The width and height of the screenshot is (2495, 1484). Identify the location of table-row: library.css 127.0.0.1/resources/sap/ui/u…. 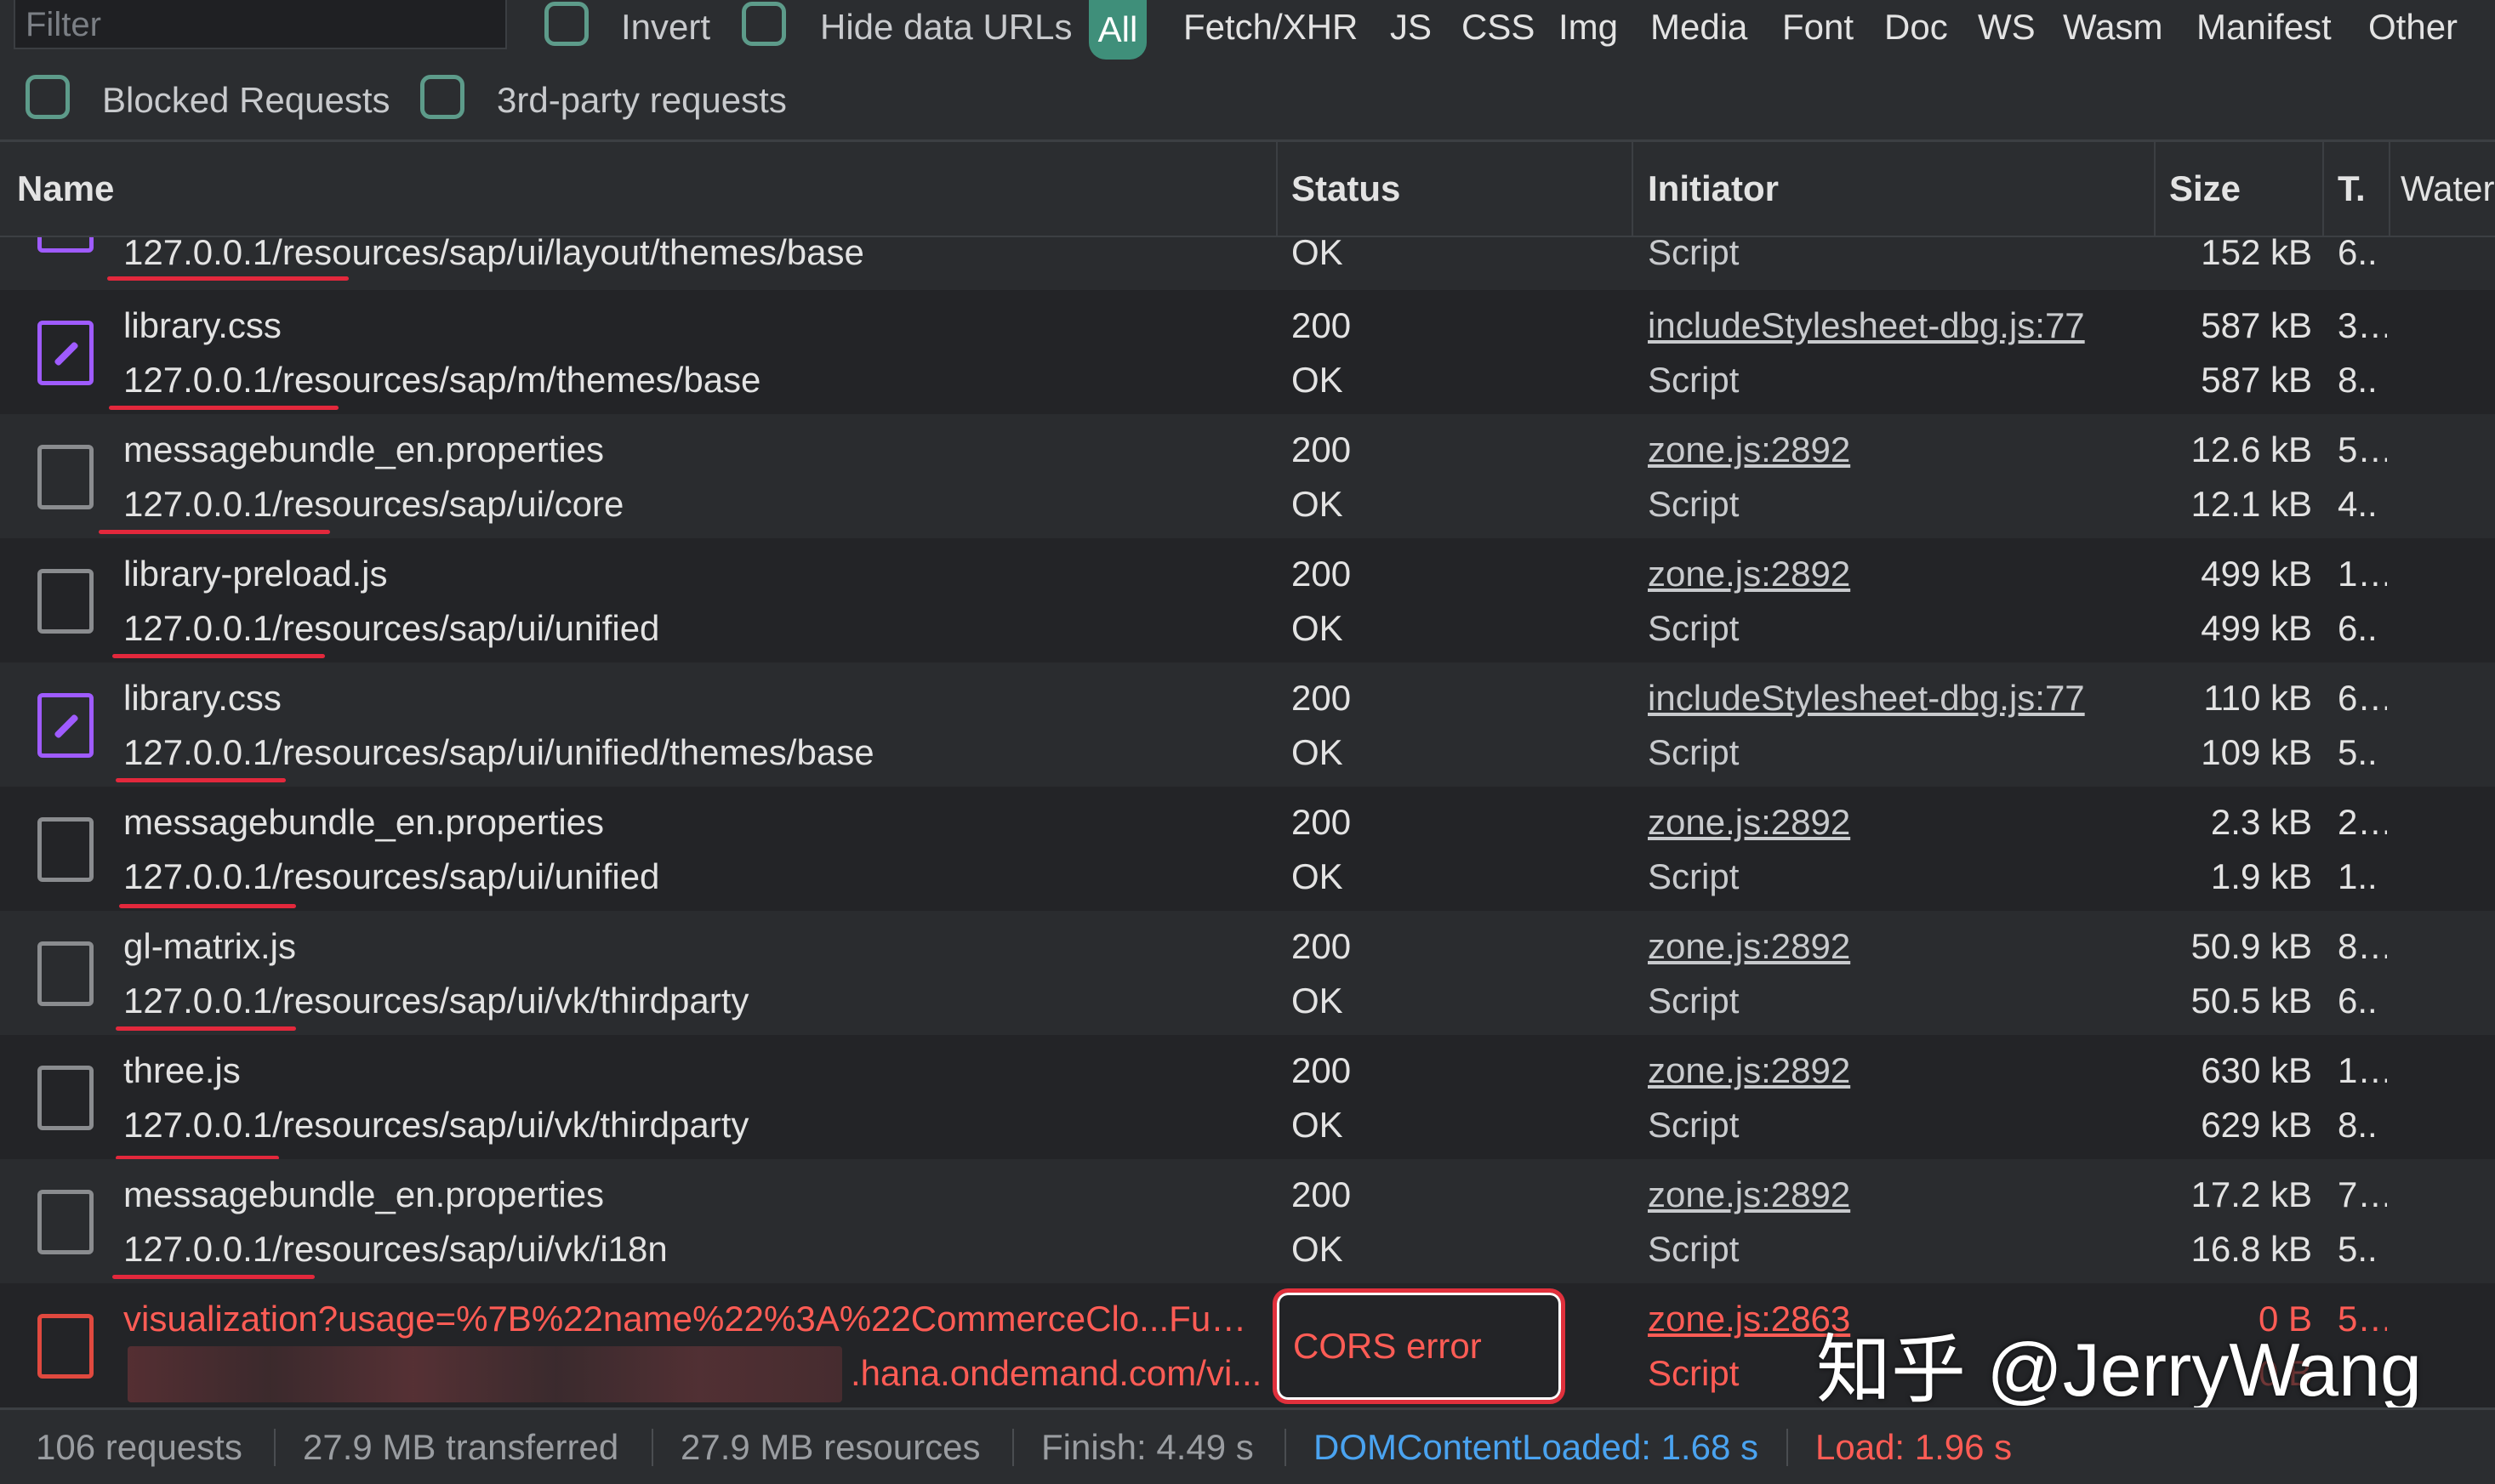
(1247, 724).